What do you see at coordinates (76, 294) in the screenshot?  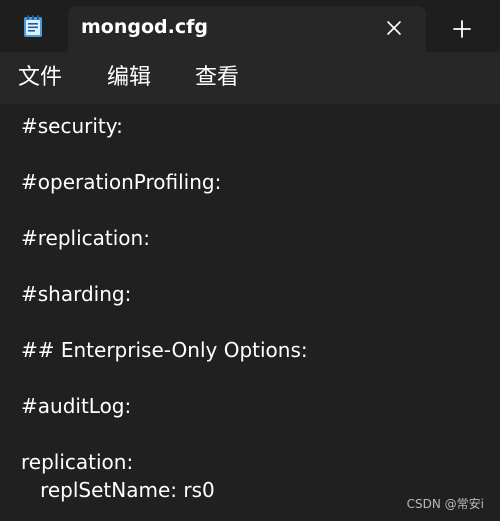 I see `code-line: #sharding:` at bounding box center [76, 294].